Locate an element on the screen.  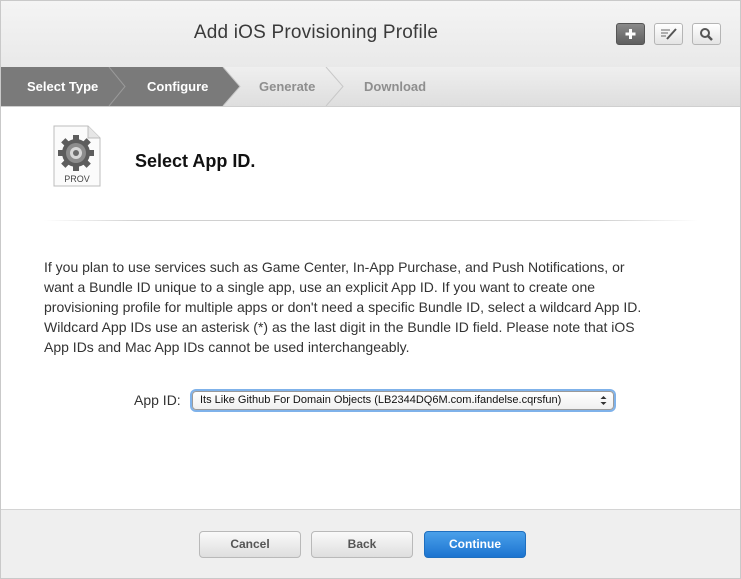
back-button: Back is located at coordinates (362, 544).